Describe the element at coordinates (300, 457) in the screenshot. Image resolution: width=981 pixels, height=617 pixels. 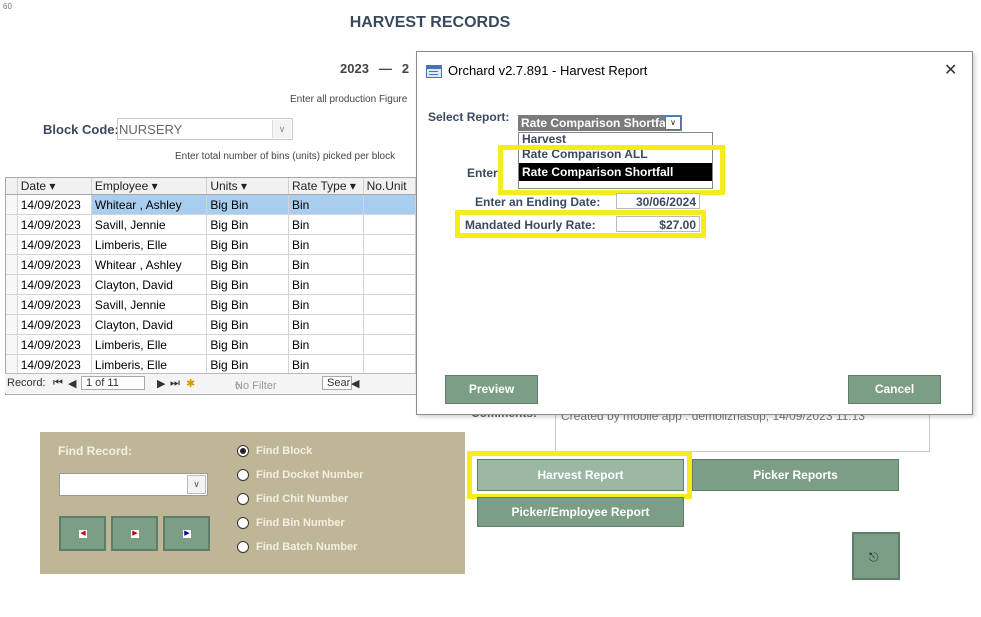
I see `find-option: Find Block` at that location.